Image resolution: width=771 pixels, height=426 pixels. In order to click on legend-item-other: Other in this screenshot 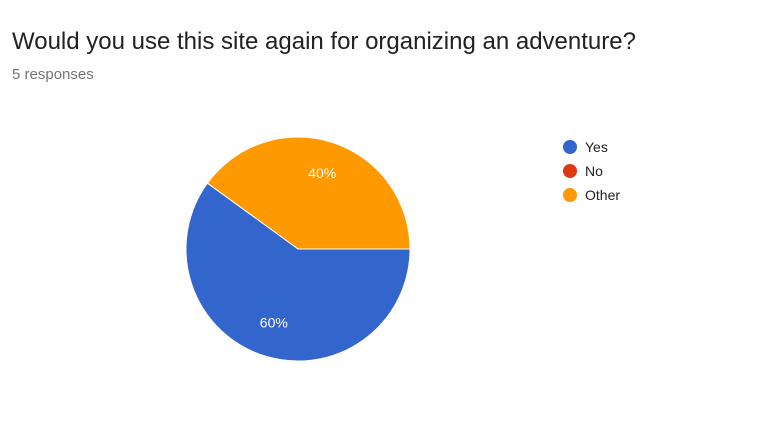, I will do `click(591, 195)`.